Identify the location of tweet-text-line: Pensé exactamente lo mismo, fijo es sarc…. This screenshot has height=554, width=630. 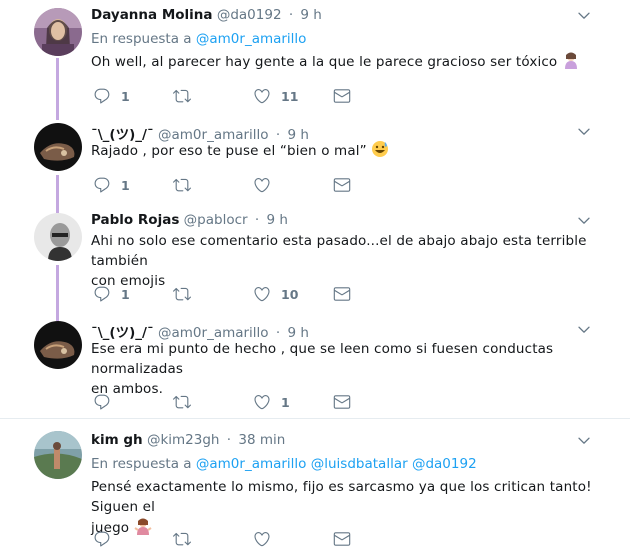
(341, 497).